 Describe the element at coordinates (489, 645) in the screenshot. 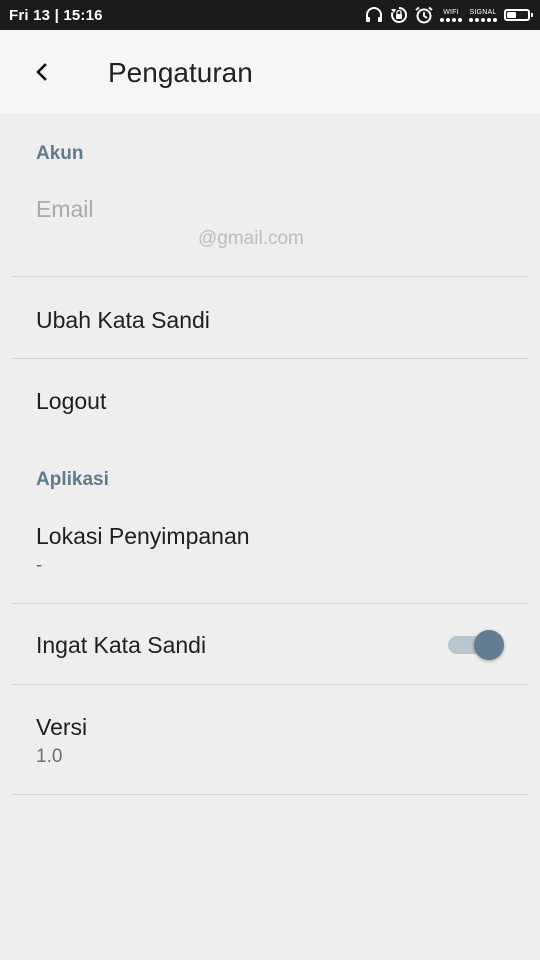

I see `toggle-thumb` at that location.